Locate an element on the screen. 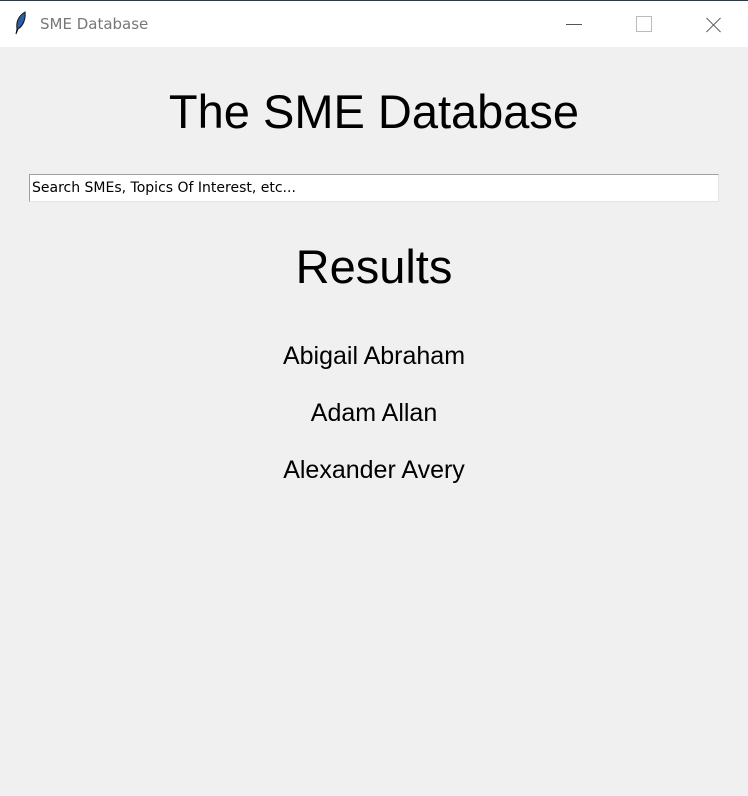 The image size is (748, 796). result-item: Alexander Avery is located at coordinates (374, 470).